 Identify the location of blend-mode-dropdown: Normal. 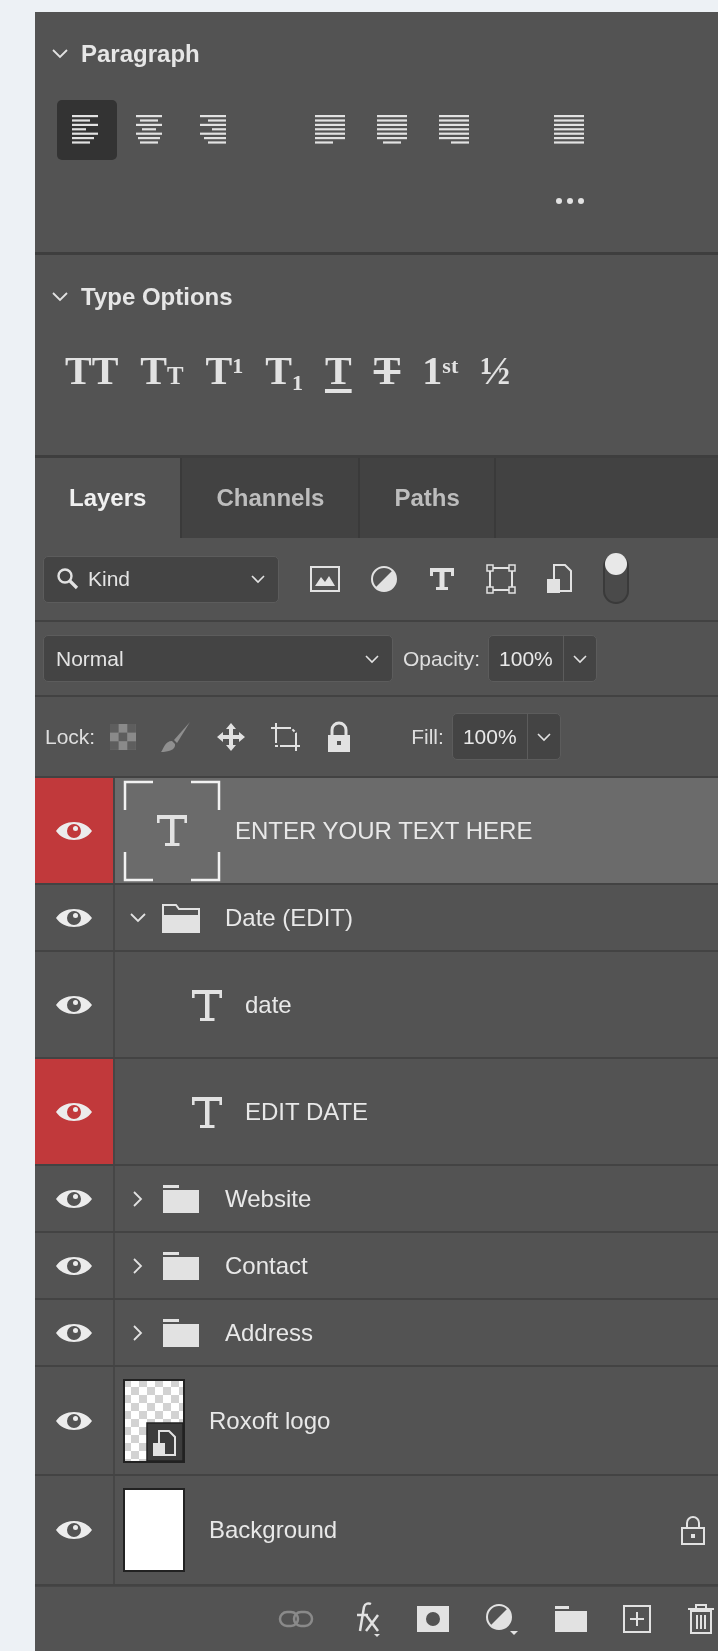
(218, 658).